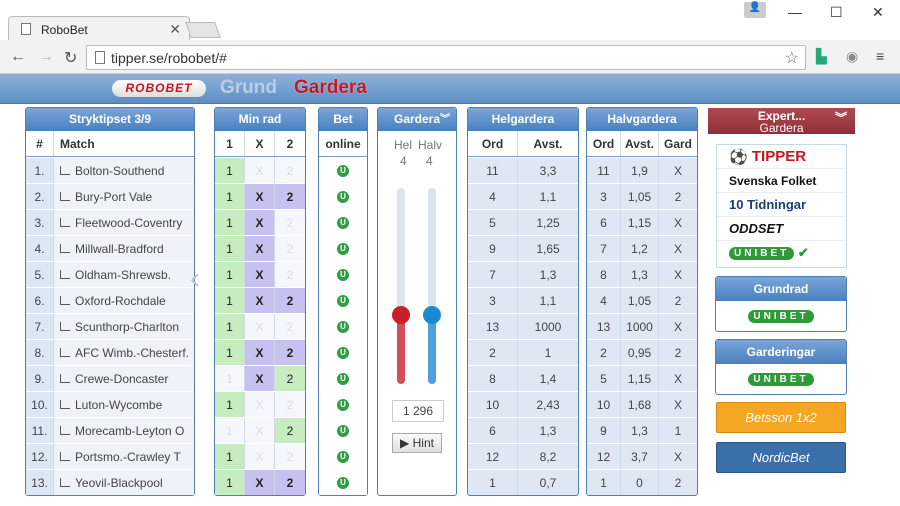 This screenshot has height=506, width=900. I want to click on match-cell: Luton-Wycombe, so click(124, 404).